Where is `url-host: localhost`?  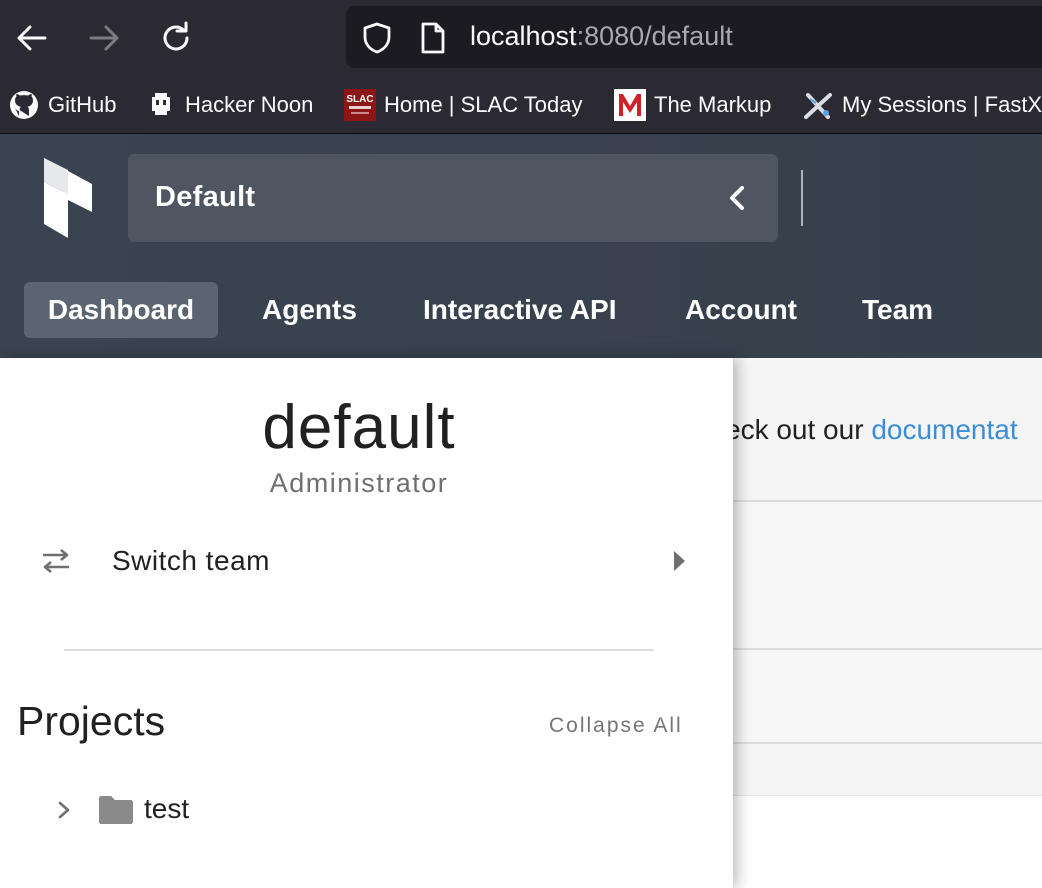
url-host: localhost is located at coordinates (523, 36).